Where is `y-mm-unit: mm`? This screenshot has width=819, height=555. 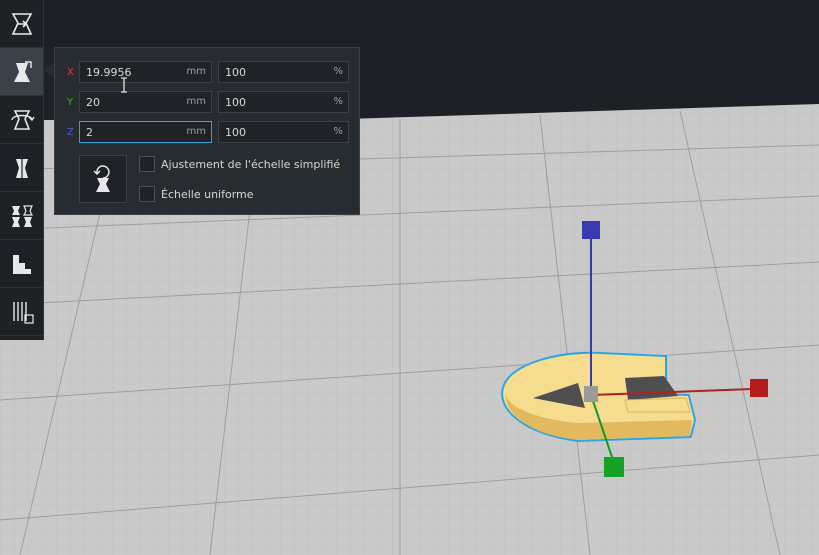 y-mm-unit: mm is located at coordinates (196, 101).